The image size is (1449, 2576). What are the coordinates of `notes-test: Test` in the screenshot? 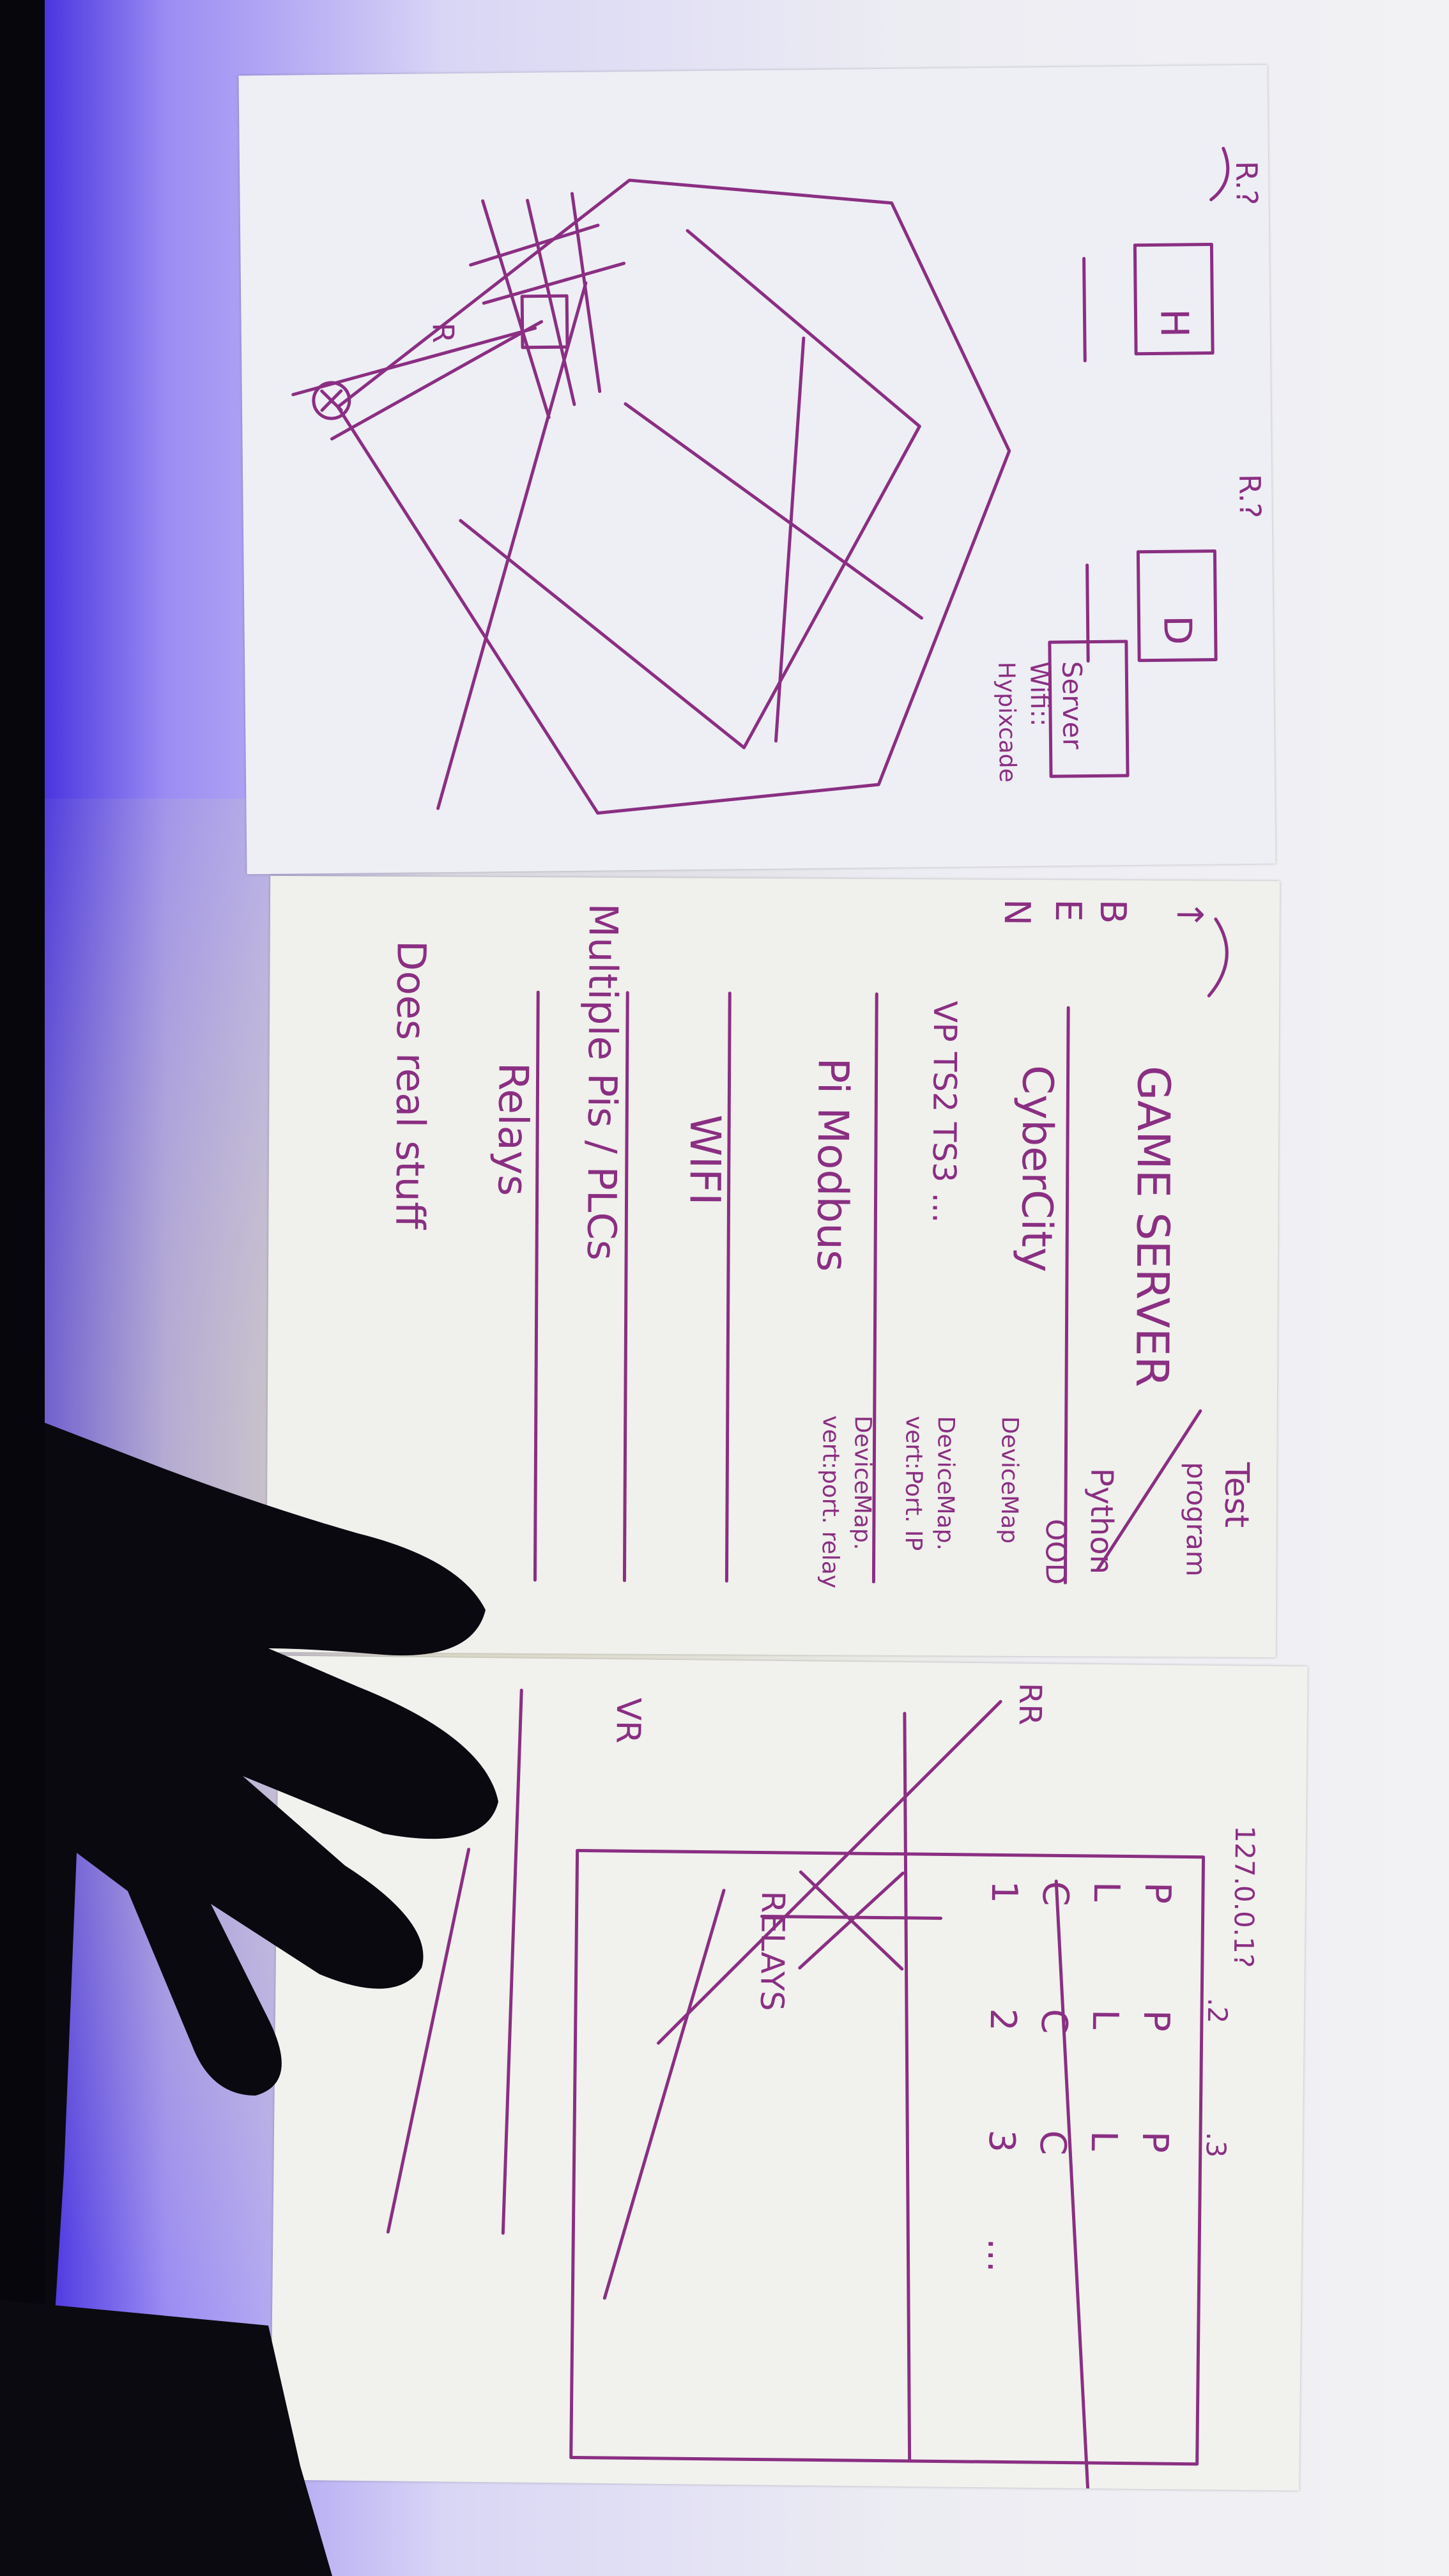 It's located at (1236, 1495).